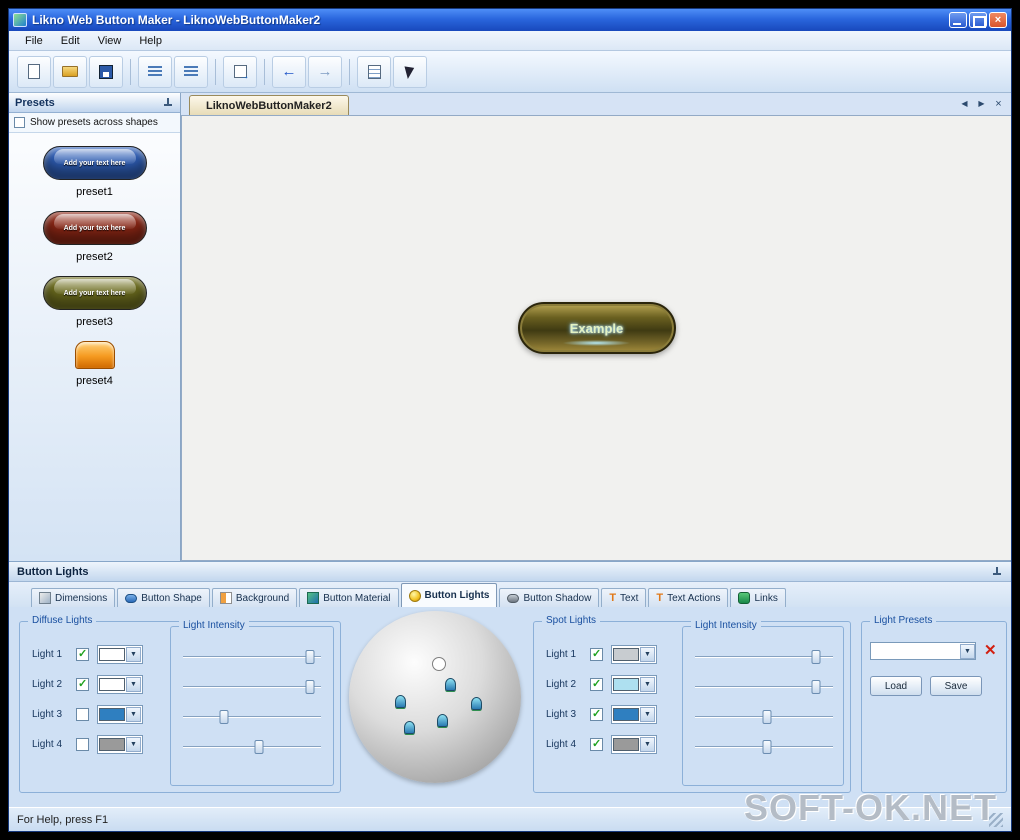 The width and height of the screenshot is (1020, 840). What do you see at coordinates (70, 41) in the screenshot?
I see `menu-edit: Edit` at bounding box center [70, 41].